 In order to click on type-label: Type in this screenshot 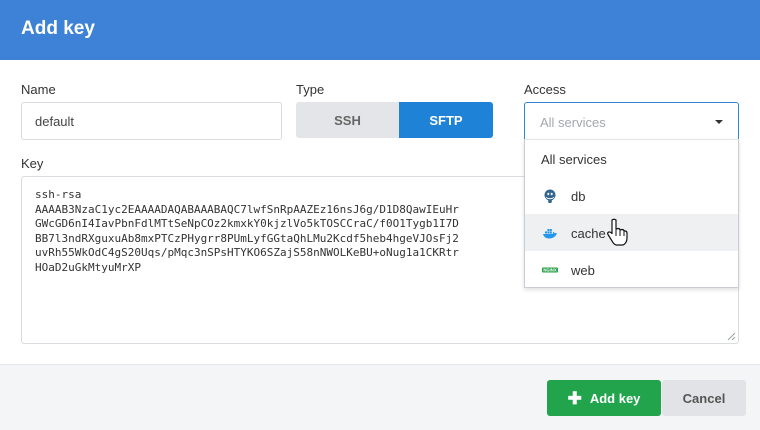, I will do `click(310, 89)`.